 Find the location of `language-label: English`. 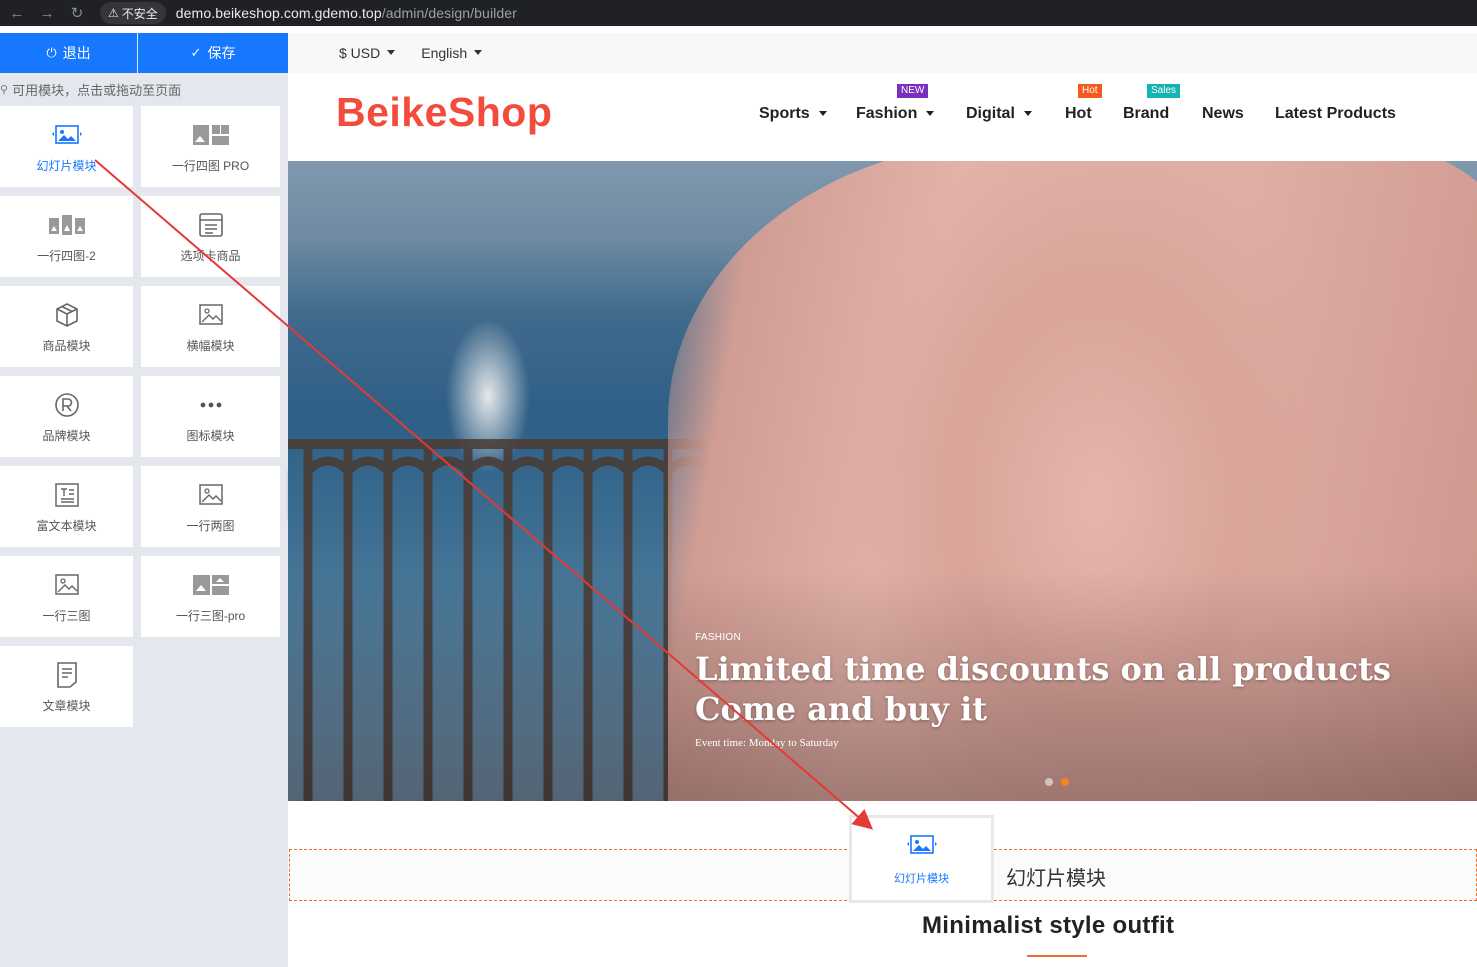

language-label: English is located at coordinates (444, 53).